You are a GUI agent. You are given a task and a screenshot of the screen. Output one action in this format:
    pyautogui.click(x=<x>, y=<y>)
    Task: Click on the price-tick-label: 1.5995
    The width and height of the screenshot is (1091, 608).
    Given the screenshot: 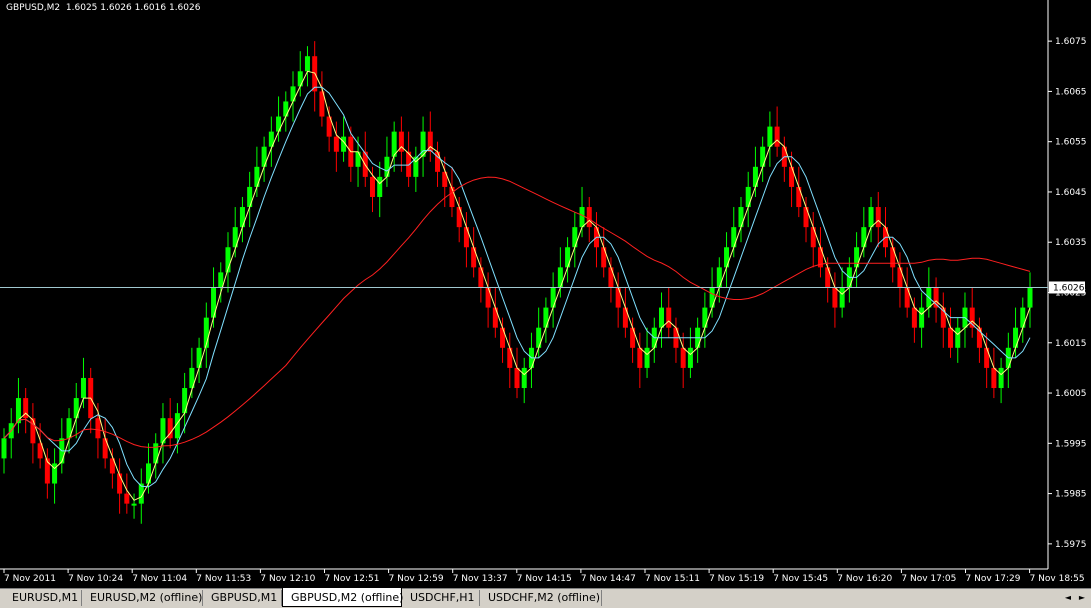 What is the action you would take?
    pyautogui.click(x=1071, y=444)
    